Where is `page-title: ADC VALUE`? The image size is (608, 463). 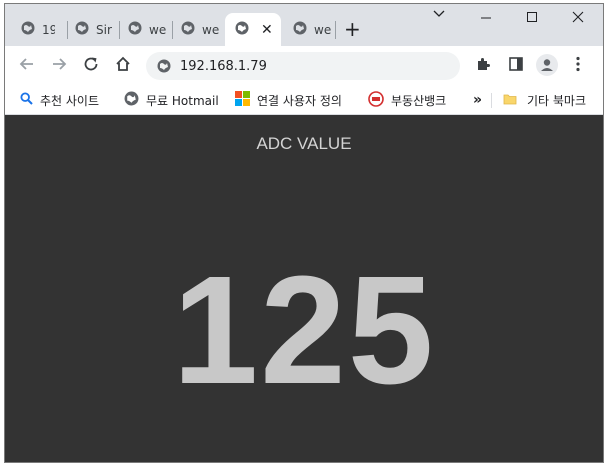
page-title: ADC VALUE is located at coordinates (304, 143).